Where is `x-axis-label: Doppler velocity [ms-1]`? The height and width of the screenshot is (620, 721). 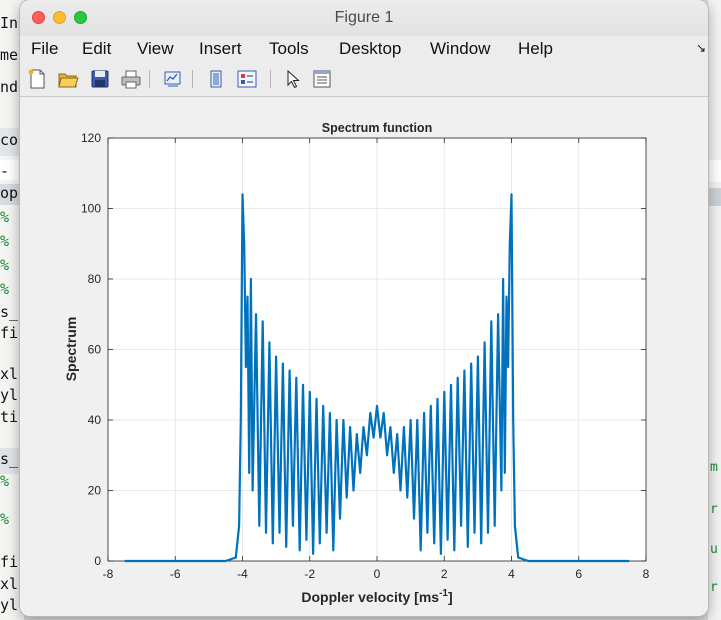
x-axis-label: Doppler velocity [ms-1] is located at coordinates (376, 596).